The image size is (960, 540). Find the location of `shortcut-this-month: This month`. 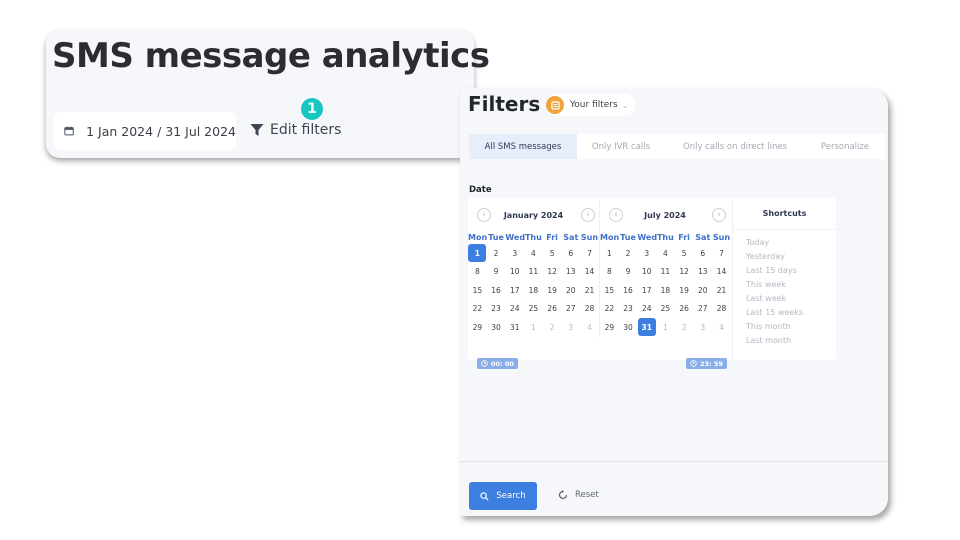

shortcut-this-month: This month is located at coordinates (791, 327).